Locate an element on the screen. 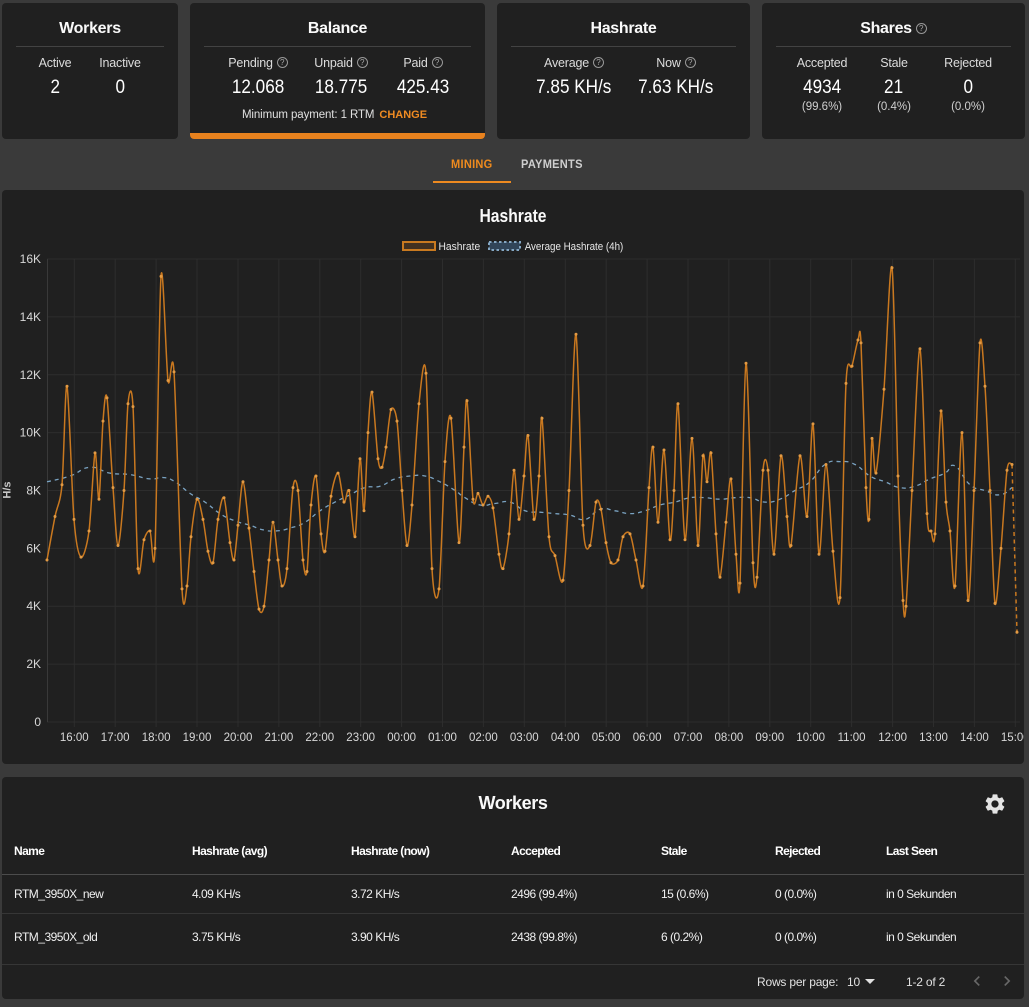  svg-text: 8K is located at coordinates (33, 491).